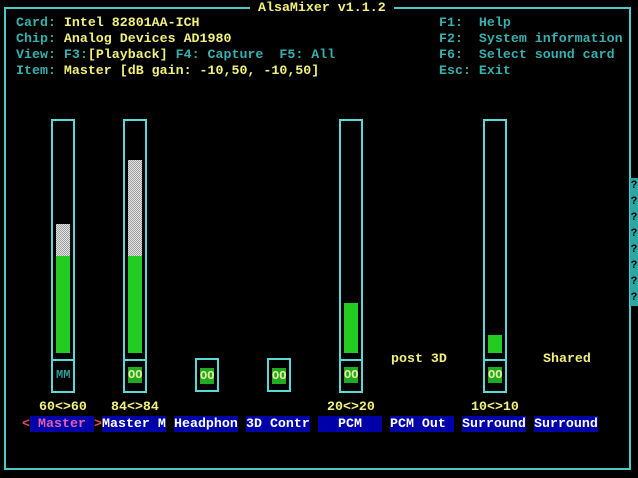 Image resolution: width=638 pixels, height=478 pixels. I want to click on key-system-info: F2: System information, so click(531, 39).